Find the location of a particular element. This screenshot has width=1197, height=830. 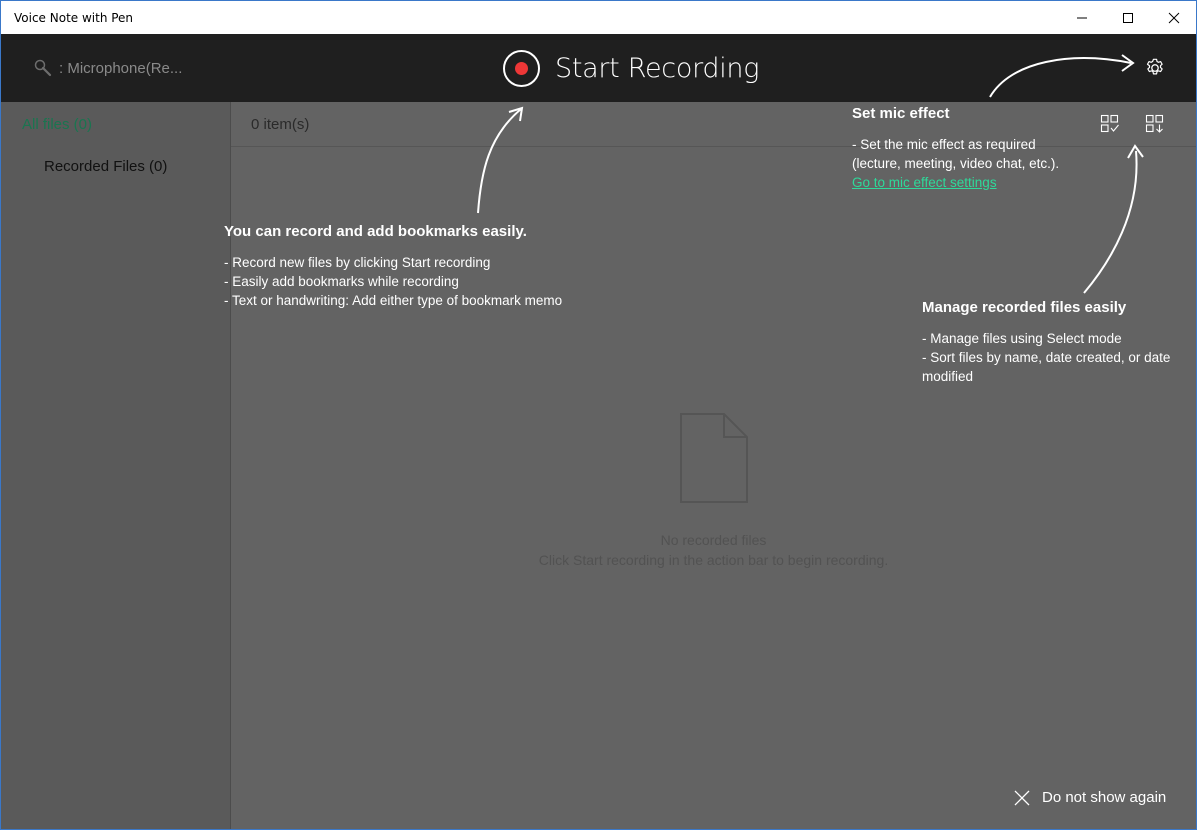

minimize-button is located at coordinates (1082, 17).